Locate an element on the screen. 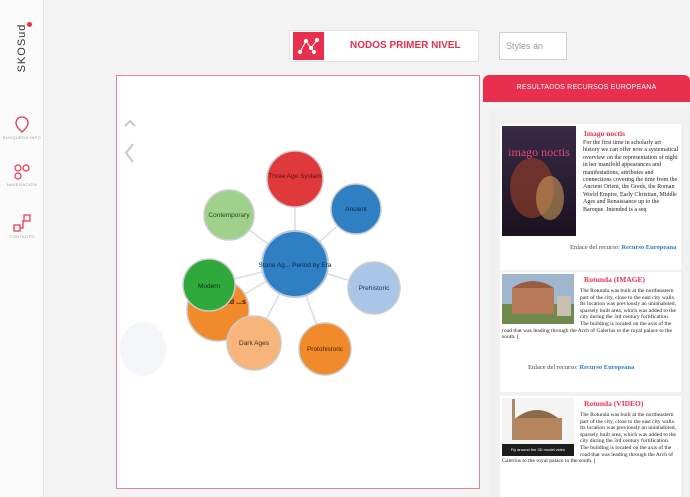 This screenshot has width=690, height=497. styles-select: Styles an is located at coordinates (533, 46).